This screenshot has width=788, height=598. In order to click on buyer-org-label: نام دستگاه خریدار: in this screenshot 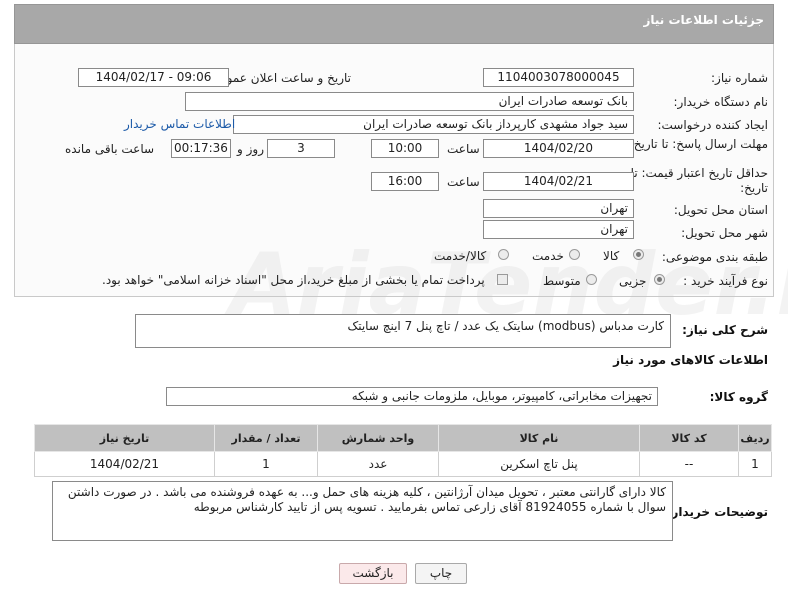, I will do `click(721, 102)`.